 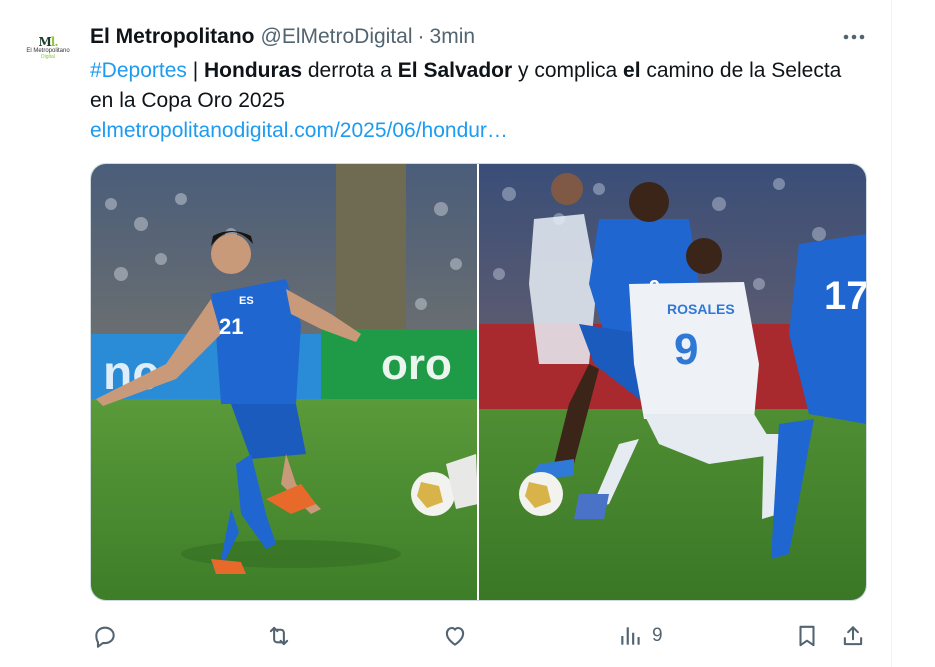 I want to click on author-handle: @ElMetroDigital, so click(x=337, y=37).